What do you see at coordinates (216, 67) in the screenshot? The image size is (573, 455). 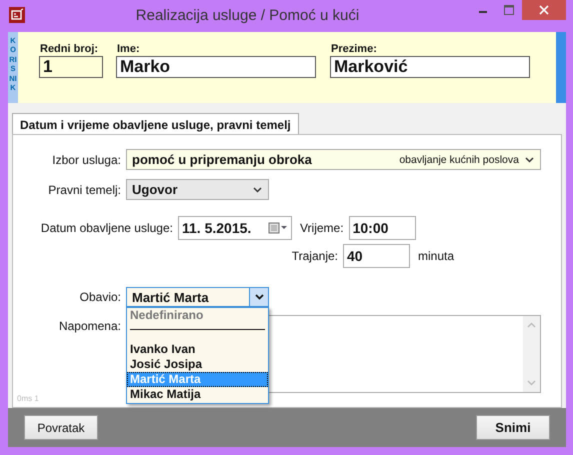 I see `input-field: Marko` at bounding box center [216, 67].